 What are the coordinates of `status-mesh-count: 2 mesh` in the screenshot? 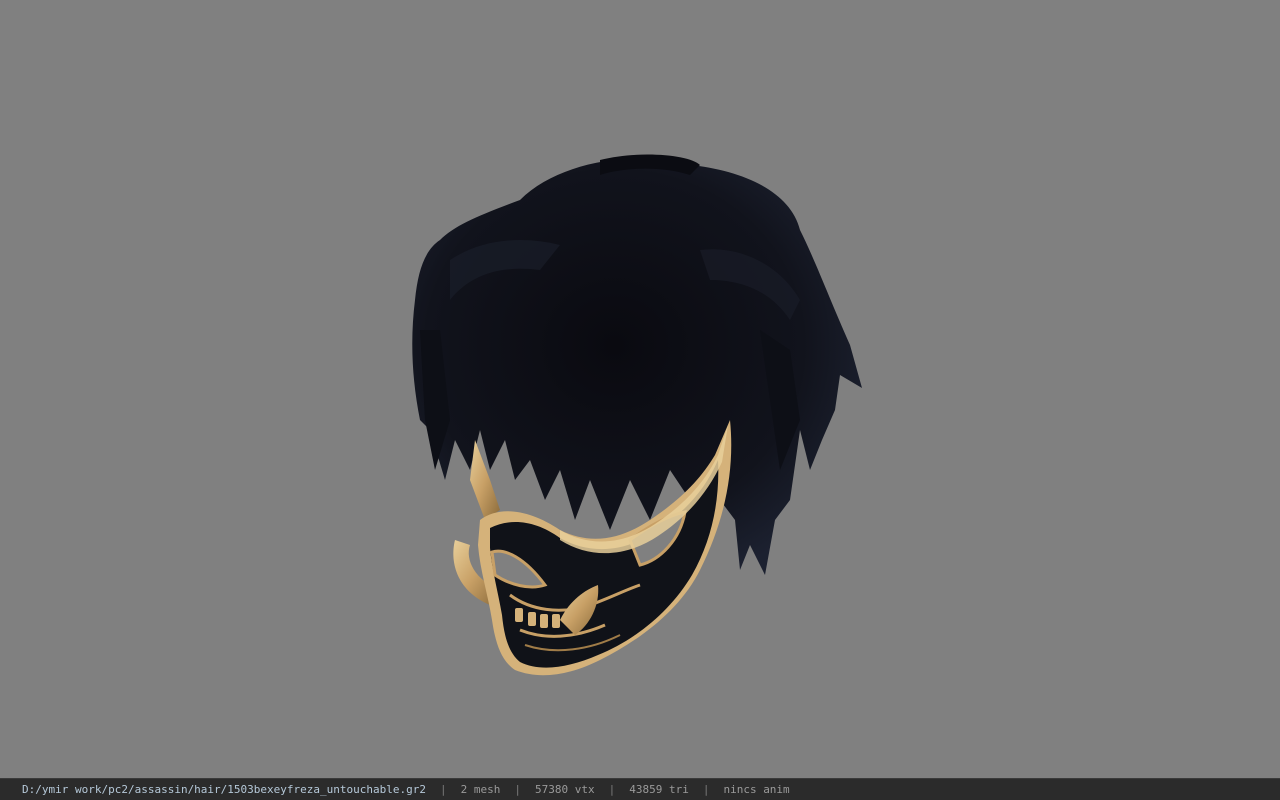 It's located at (480, 789).